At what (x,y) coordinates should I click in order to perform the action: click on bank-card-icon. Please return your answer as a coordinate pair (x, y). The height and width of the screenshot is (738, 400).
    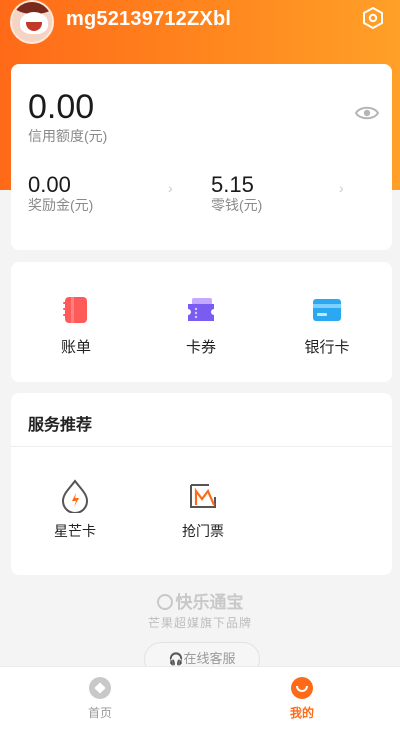
    Looking at the image, I should click on (327, 310).